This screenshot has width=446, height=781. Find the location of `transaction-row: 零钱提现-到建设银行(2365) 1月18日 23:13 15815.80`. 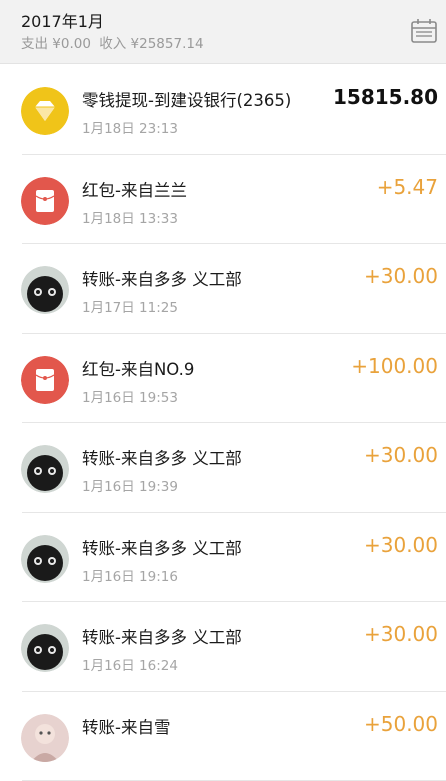

transaction-row: 零钱提现-到建设银行(2365) 1月18日 23:13 15815.80 is located at coordinates (223, 110).